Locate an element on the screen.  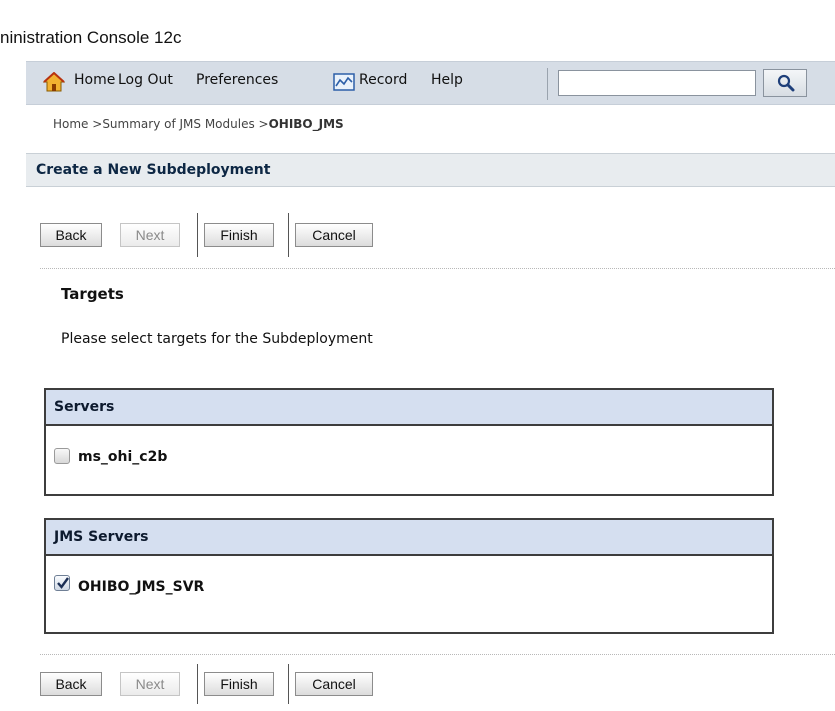
table-header: Servers is located at coordinates (409, 408).